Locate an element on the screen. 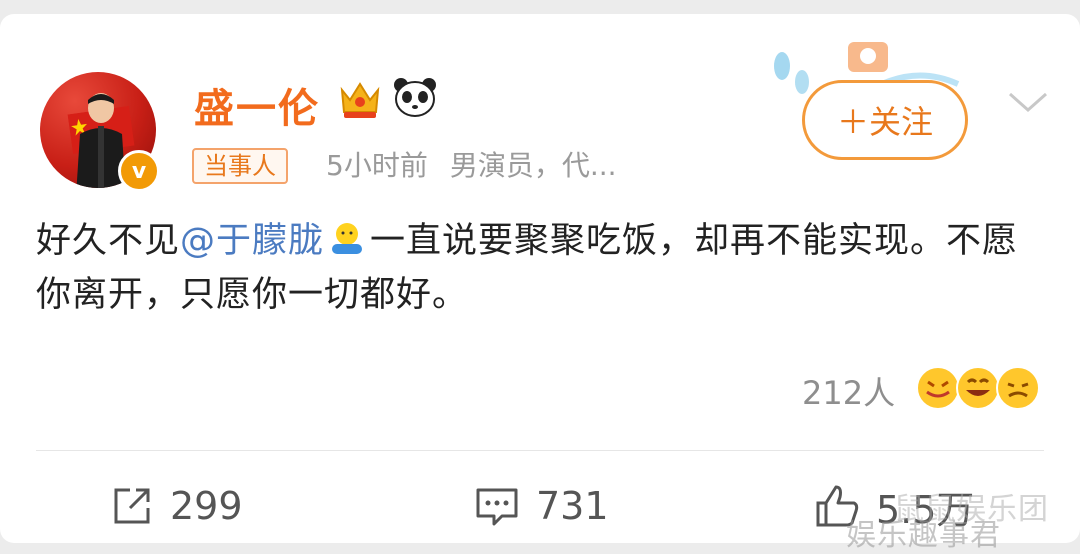 The image size is (1080, 554). comment-count: 731 is located at coordinates (572, 506).